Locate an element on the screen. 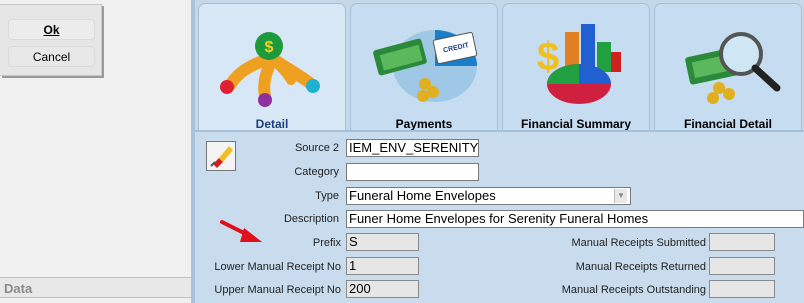 The width and height of the screenshot is (804, 303). button-box: Ok Cancel is located at coordinates (51, 40).